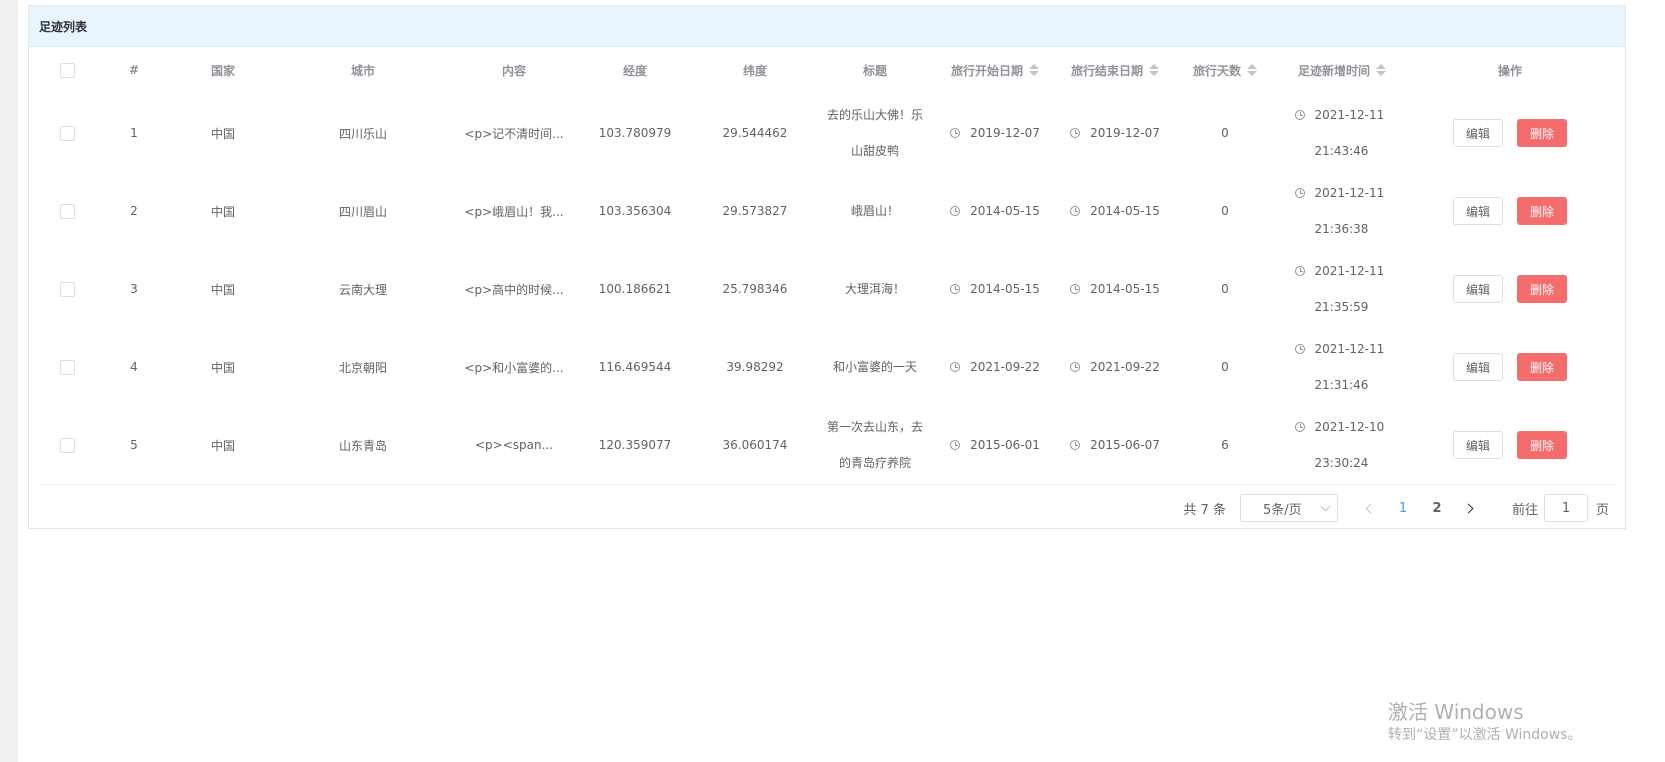 The width and height of the screenshot is (1665, 762). What do you see at coordinates (1204, 510) in the screenshot?
I see `pagination-total: 共 7 条` at bounding box center [1204, 510].